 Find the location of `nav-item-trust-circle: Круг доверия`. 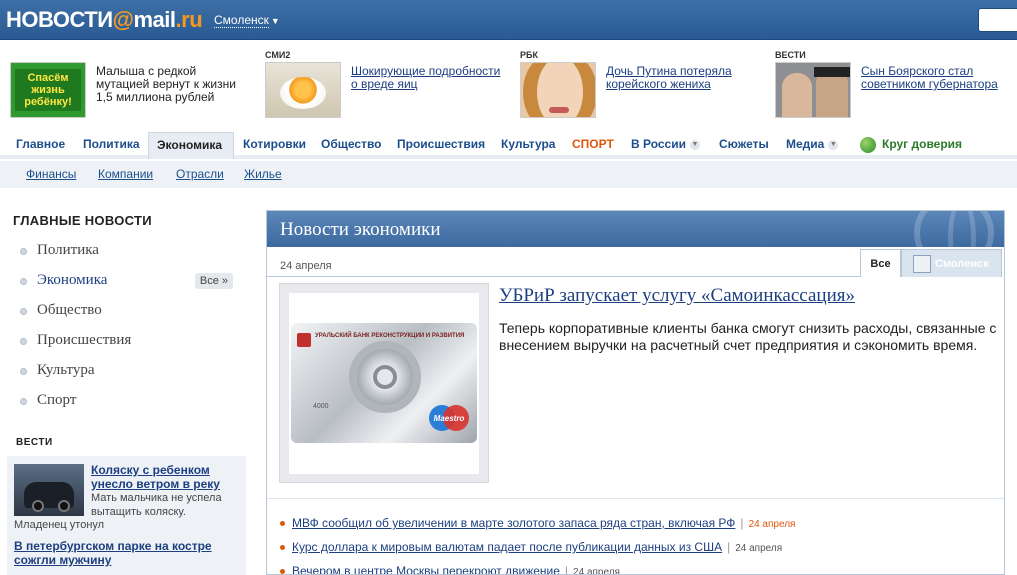

nav-item-trust-circle: Круг доверия is located at coordinates (911, 145).